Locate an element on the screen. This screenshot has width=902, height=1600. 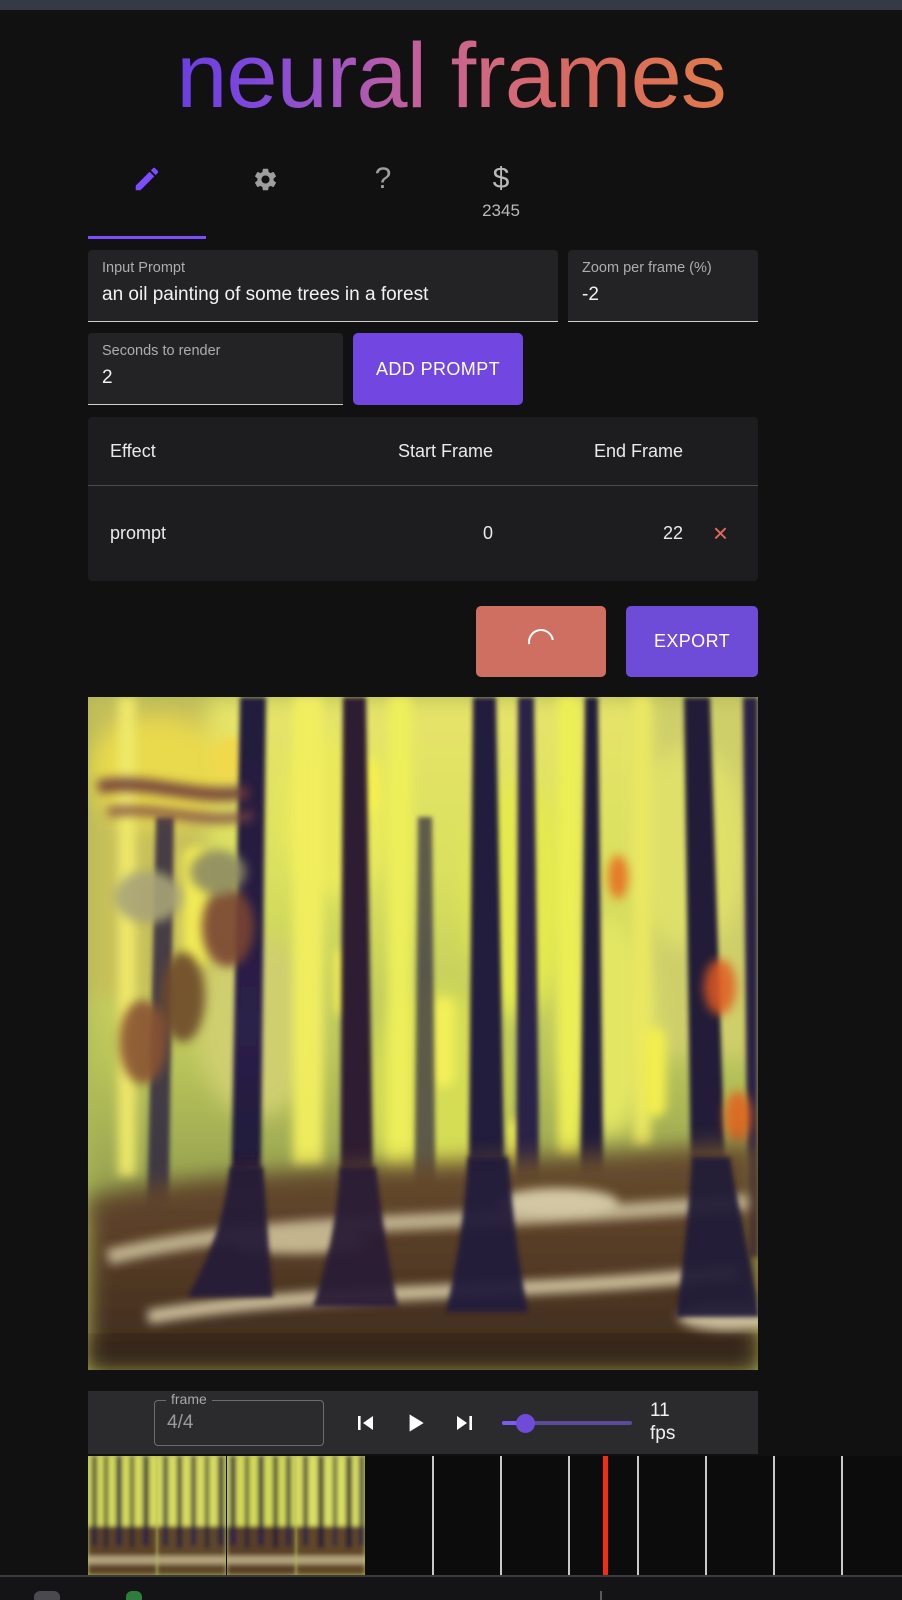
timeline is located at coordinates (495, 1515).